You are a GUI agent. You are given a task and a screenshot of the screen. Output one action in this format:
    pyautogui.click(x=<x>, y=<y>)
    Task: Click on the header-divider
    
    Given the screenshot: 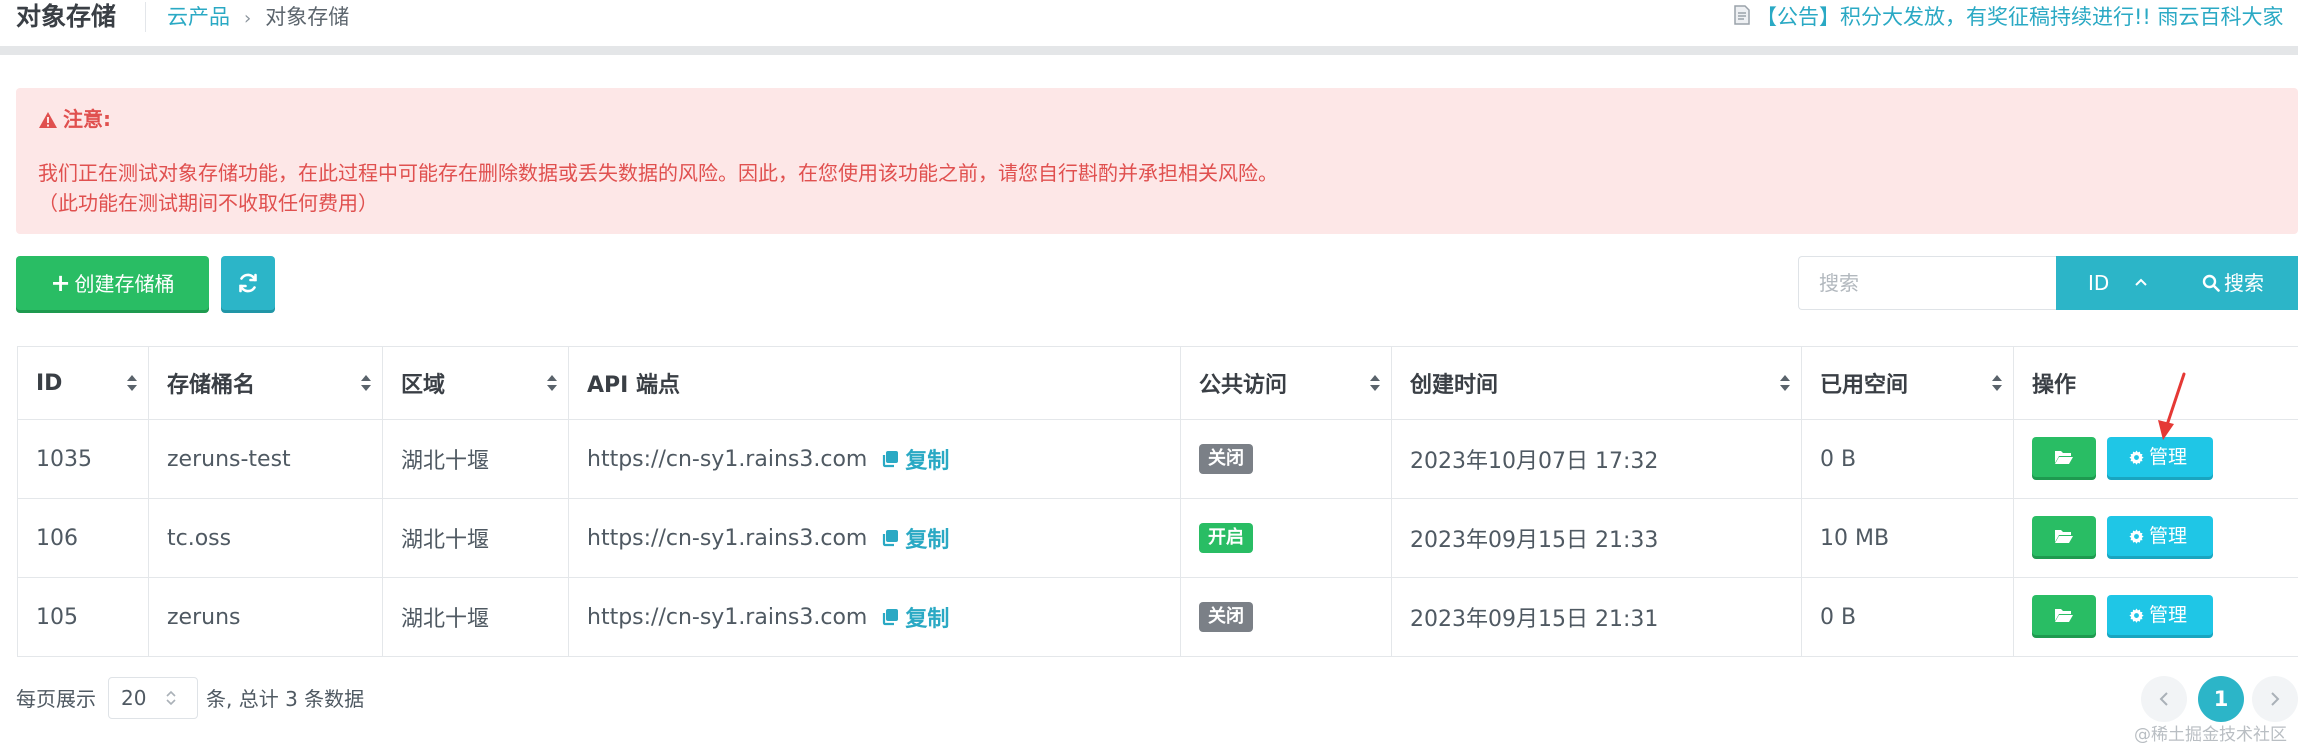 What is the action you would take?
    pyautogui.click(x=145, y=17)
    